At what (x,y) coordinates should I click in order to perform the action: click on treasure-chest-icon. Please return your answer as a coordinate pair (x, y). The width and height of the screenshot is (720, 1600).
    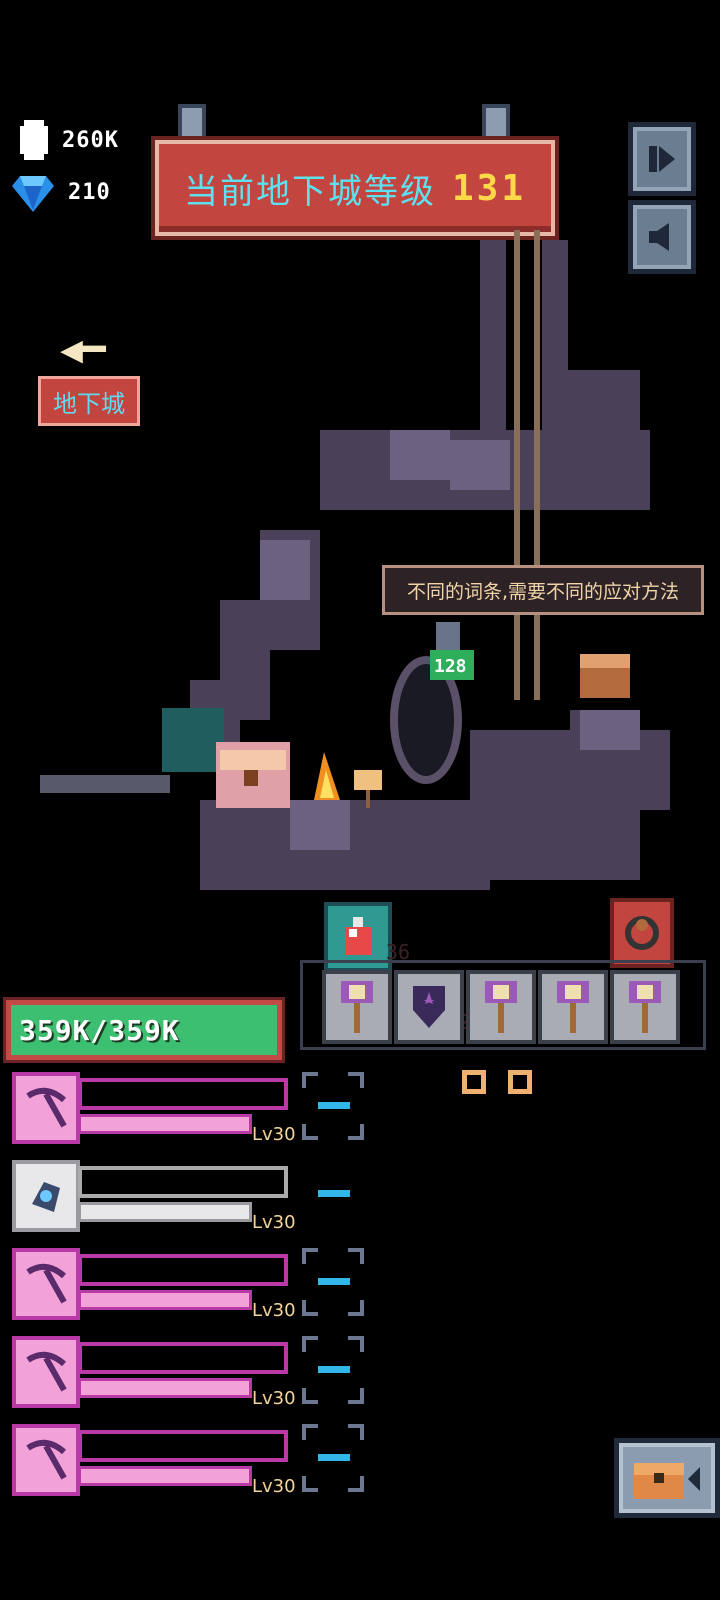
    Looking at the image, I should click on (667, 1481).